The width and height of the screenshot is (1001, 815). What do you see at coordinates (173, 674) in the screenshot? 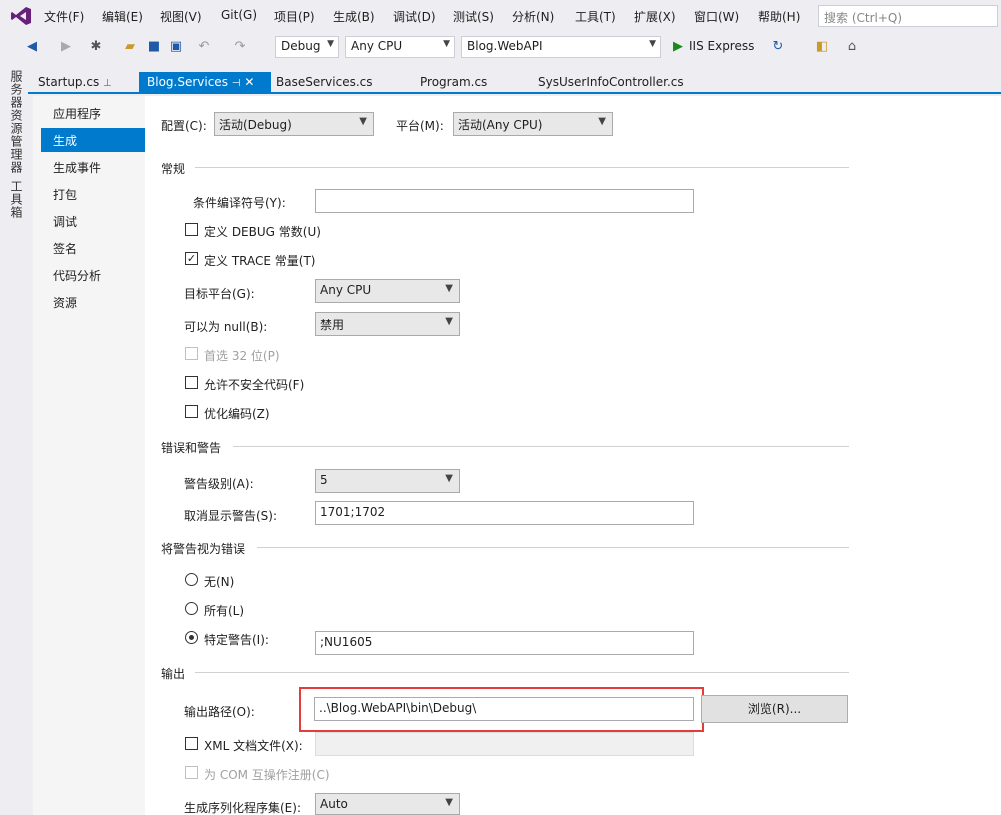
I see `section-output: 输出` at bounding box center [173, 674].